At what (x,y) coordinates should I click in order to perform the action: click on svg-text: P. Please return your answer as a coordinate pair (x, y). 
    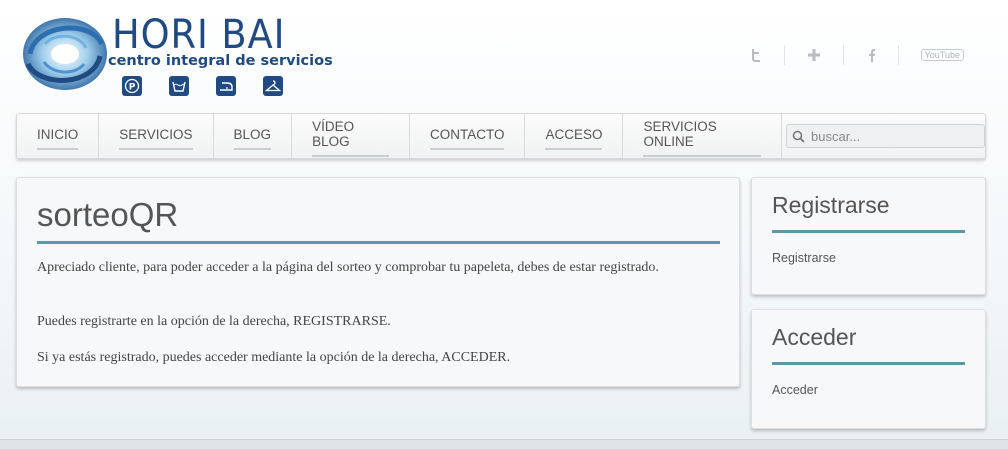
    Looking at the image, I should click on (132, 88).